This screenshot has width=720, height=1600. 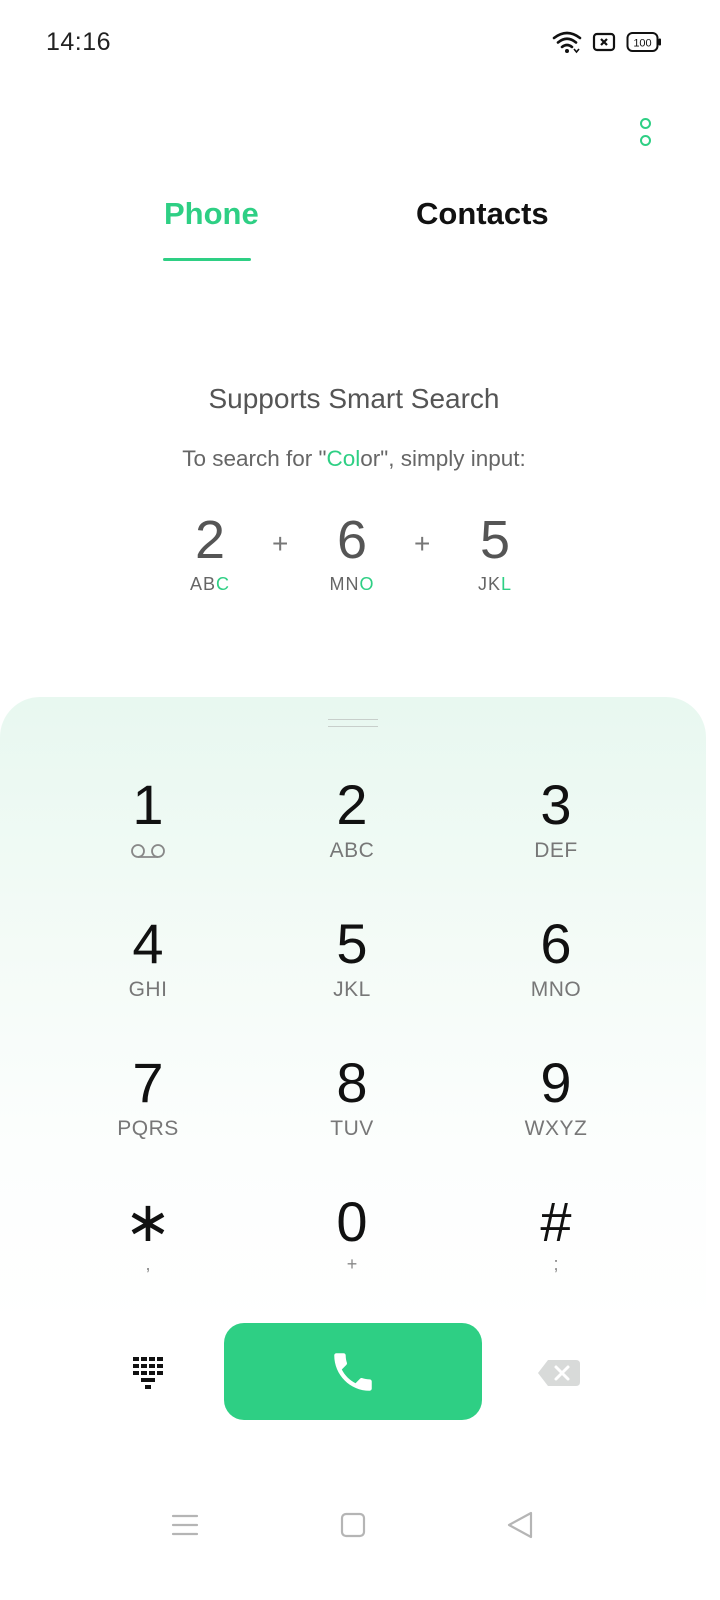 What do you see at coordinates (556, 1128) in the screenshot?
I see `dial-letters: WXYZ` at bounding box center [556, 1128].